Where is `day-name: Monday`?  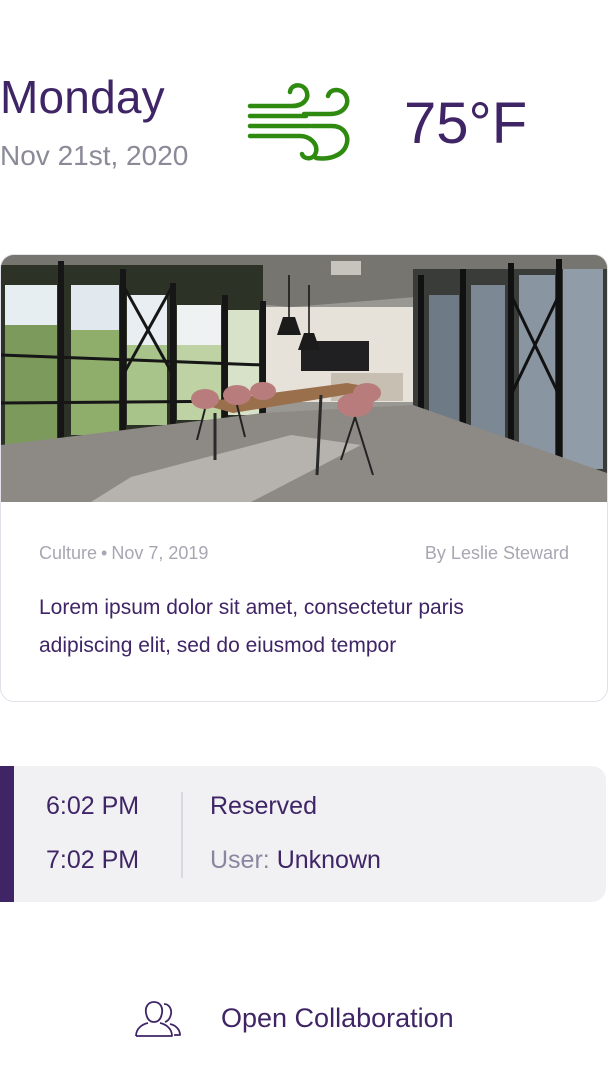 day-name: Monday is located at coordinates (82, 97).